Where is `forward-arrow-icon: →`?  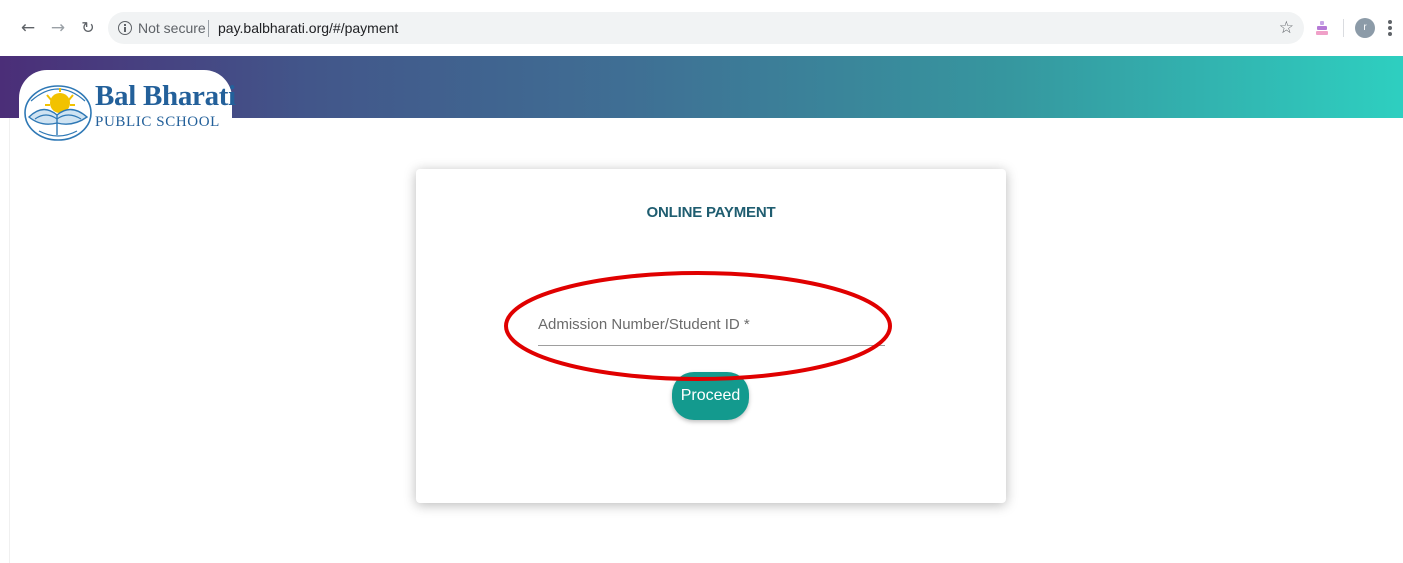 forward-arrow-icon: → is located at coordinates (58, 28).